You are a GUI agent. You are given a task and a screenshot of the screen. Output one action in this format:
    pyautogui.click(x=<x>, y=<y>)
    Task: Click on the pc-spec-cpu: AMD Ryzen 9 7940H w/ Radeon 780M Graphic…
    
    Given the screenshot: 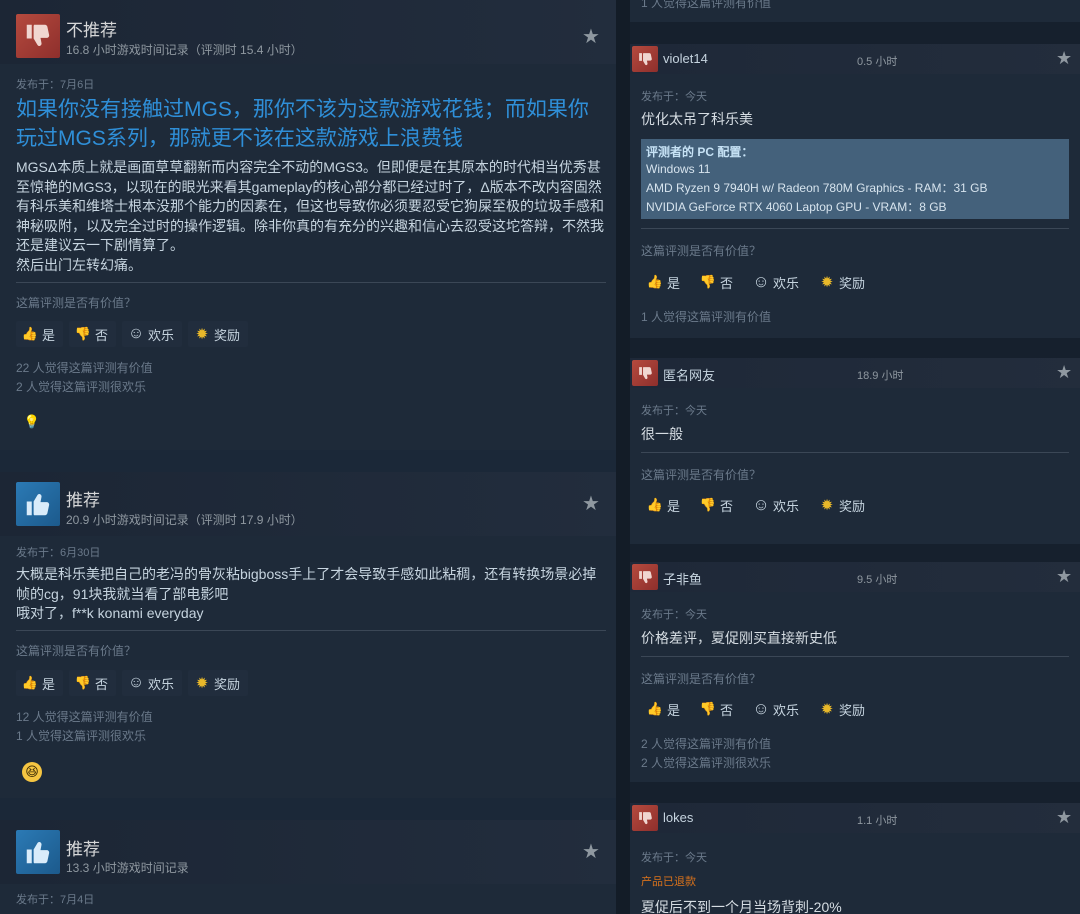 What is the action you would take?
    pyautogui.click(x=817, y=188)
    